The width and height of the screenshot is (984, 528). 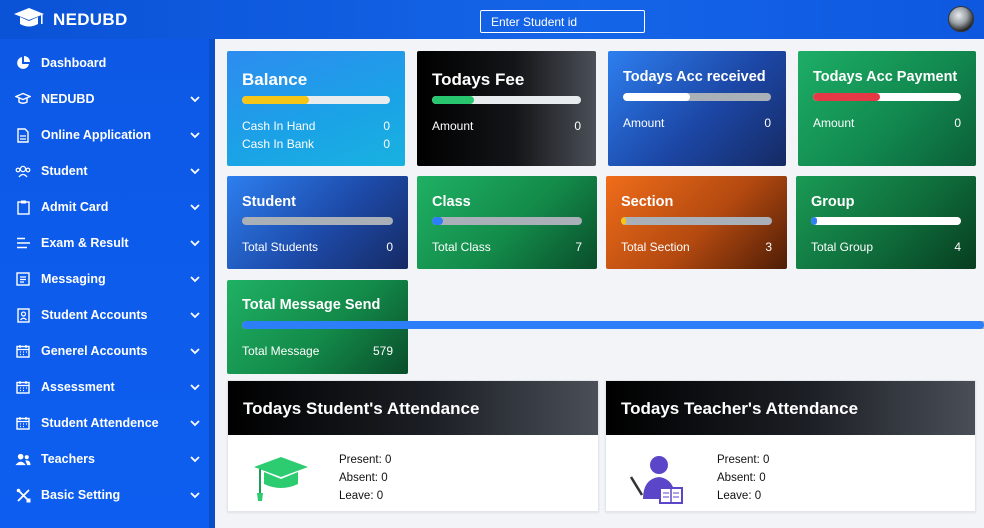 What do you see at coordinates (104, 459) in the screenshot?
I see `sidebar-item-teachers: Teachers` at bounding box center [104, 459].